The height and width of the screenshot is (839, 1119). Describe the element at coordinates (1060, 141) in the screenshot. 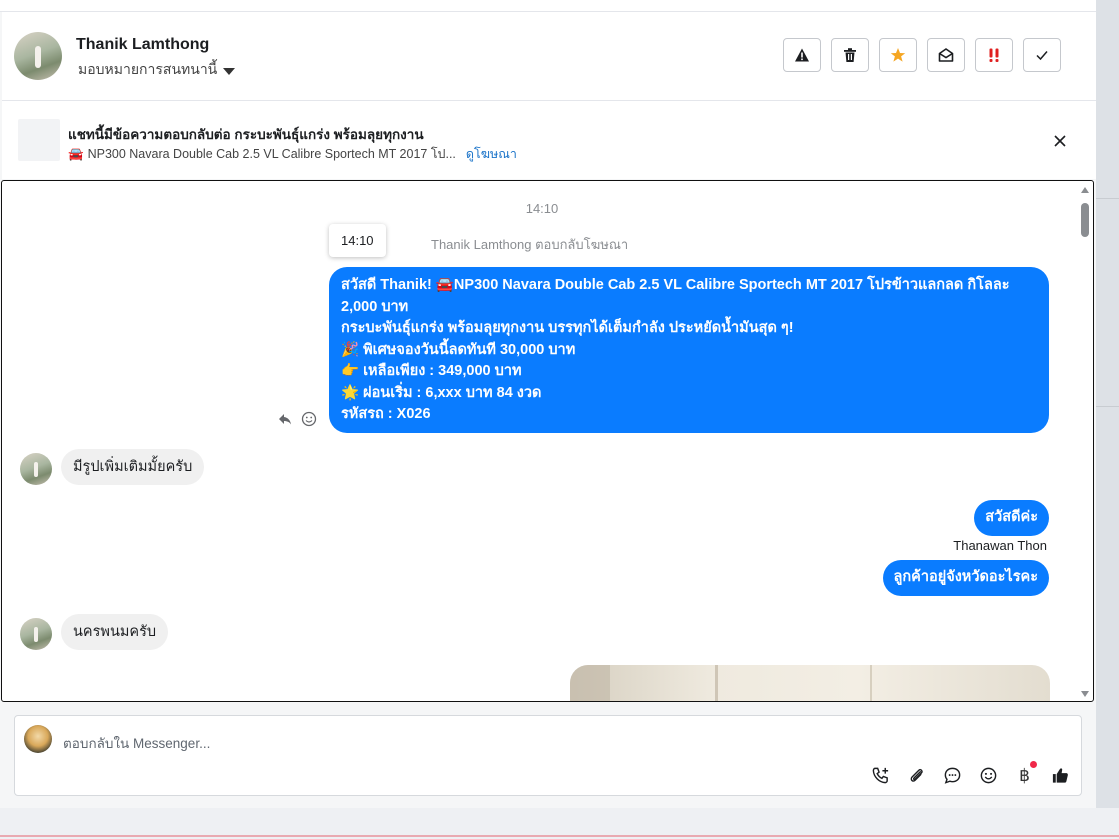

I see `close-icon` at that location.